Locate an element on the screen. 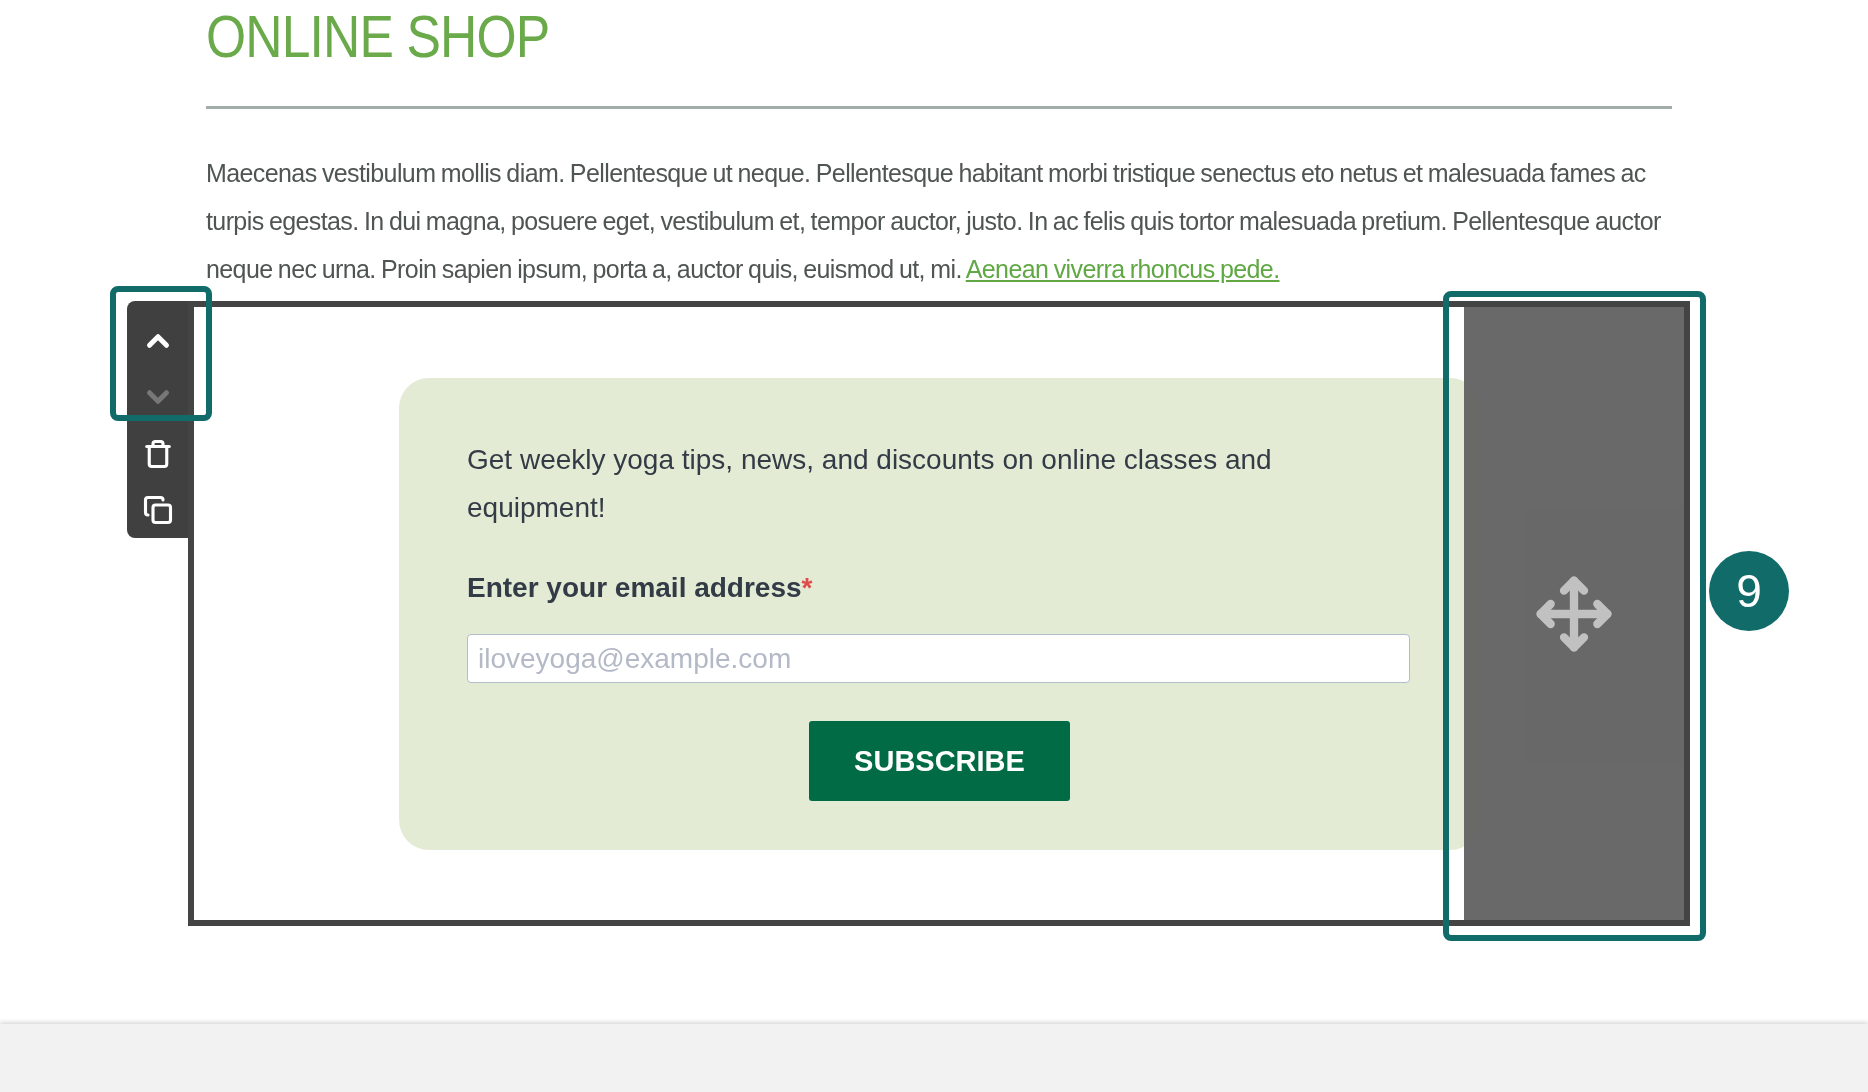  trash-icon is located at coordinates (157, 453).